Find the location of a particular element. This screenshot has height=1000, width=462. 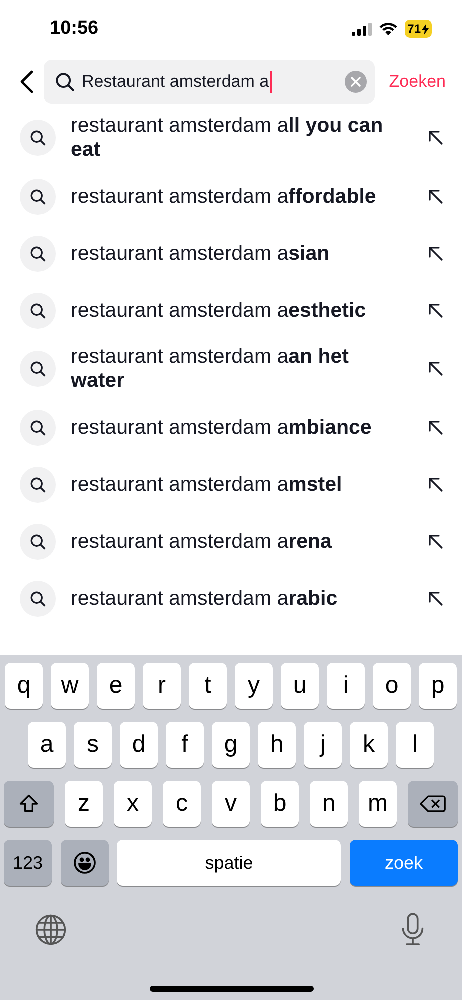

shift-icon is located at coordinates (29, 804).